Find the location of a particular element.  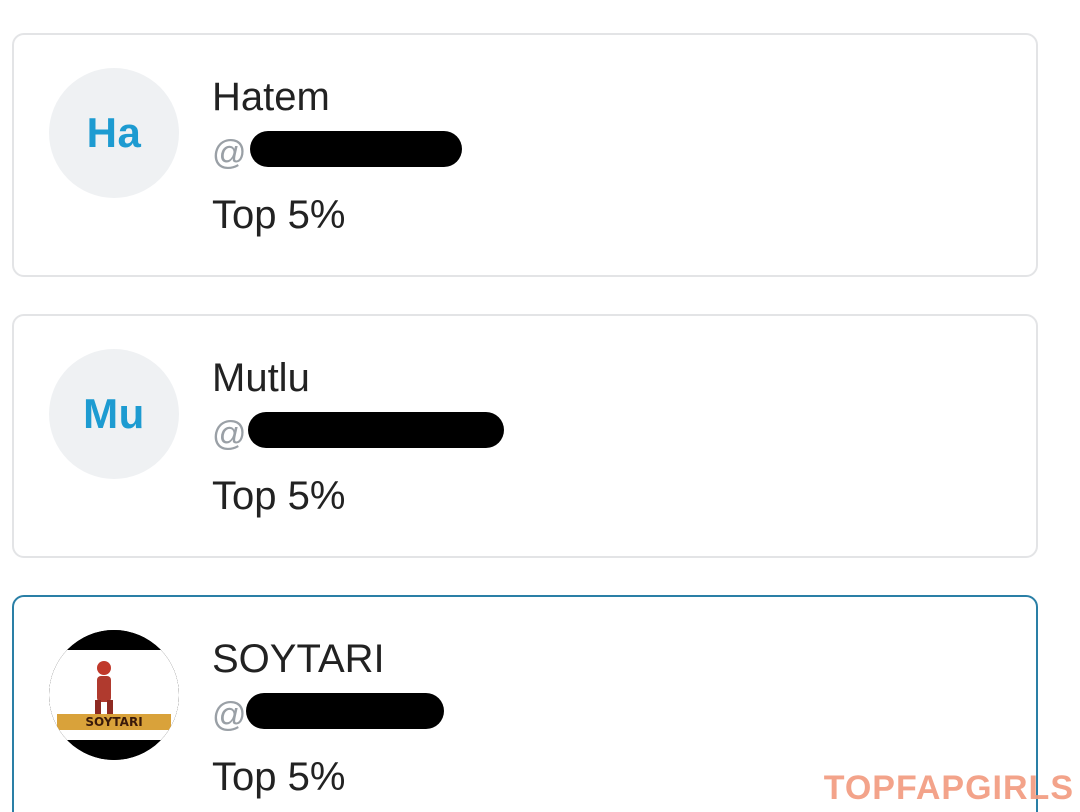

avatar-initials: Mu is located at coordinates (114, 413).